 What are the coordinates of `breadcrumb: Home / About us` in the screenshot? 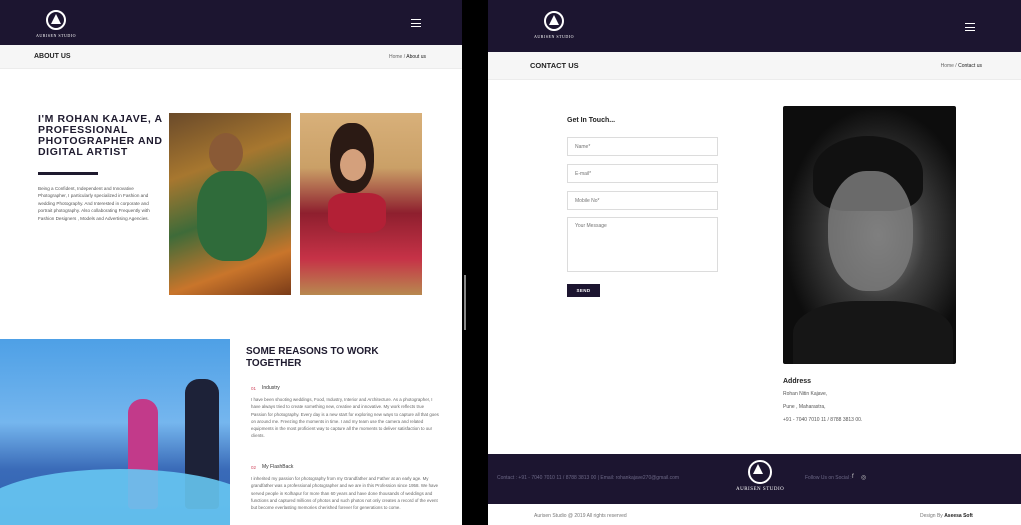 It's located at (407, 57).